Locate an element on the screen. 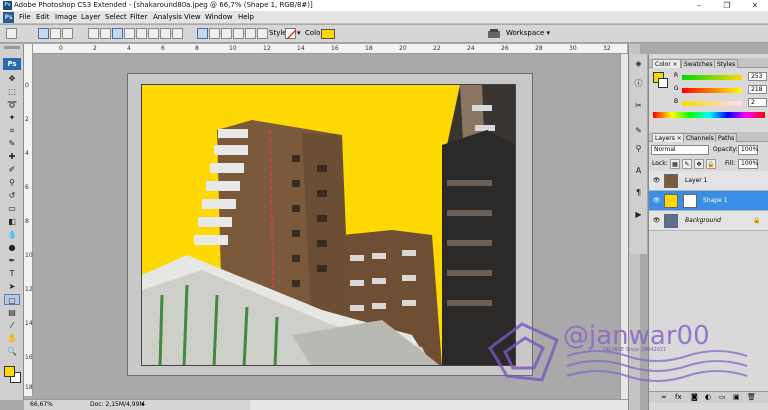 The width and height of the screenshot is (768, 410). paths-button is located at coordinates (55, 33).